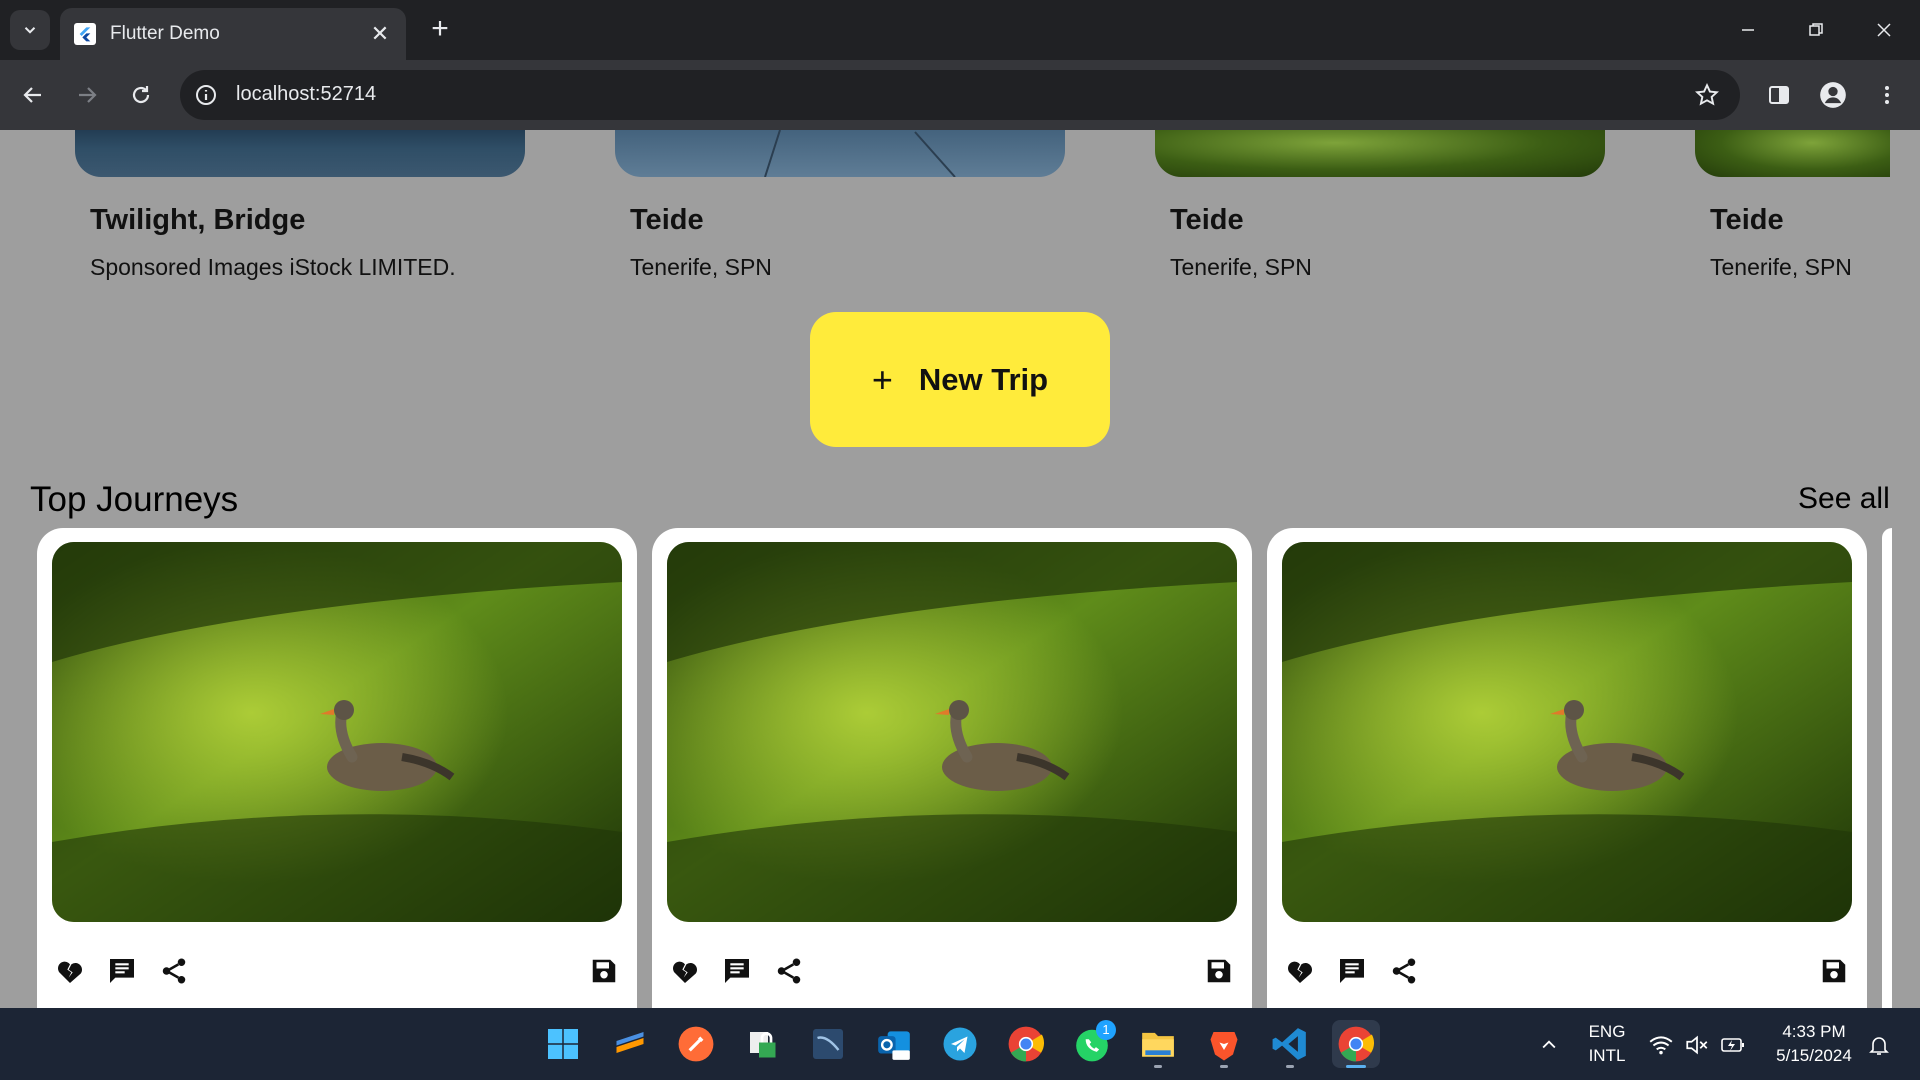 The width and height of the screenshot is (1920, 1080). What do you see at coordinates (1748, 30) in the screenshot?
I see `minimize-button` at bounding box center [1748, 30].